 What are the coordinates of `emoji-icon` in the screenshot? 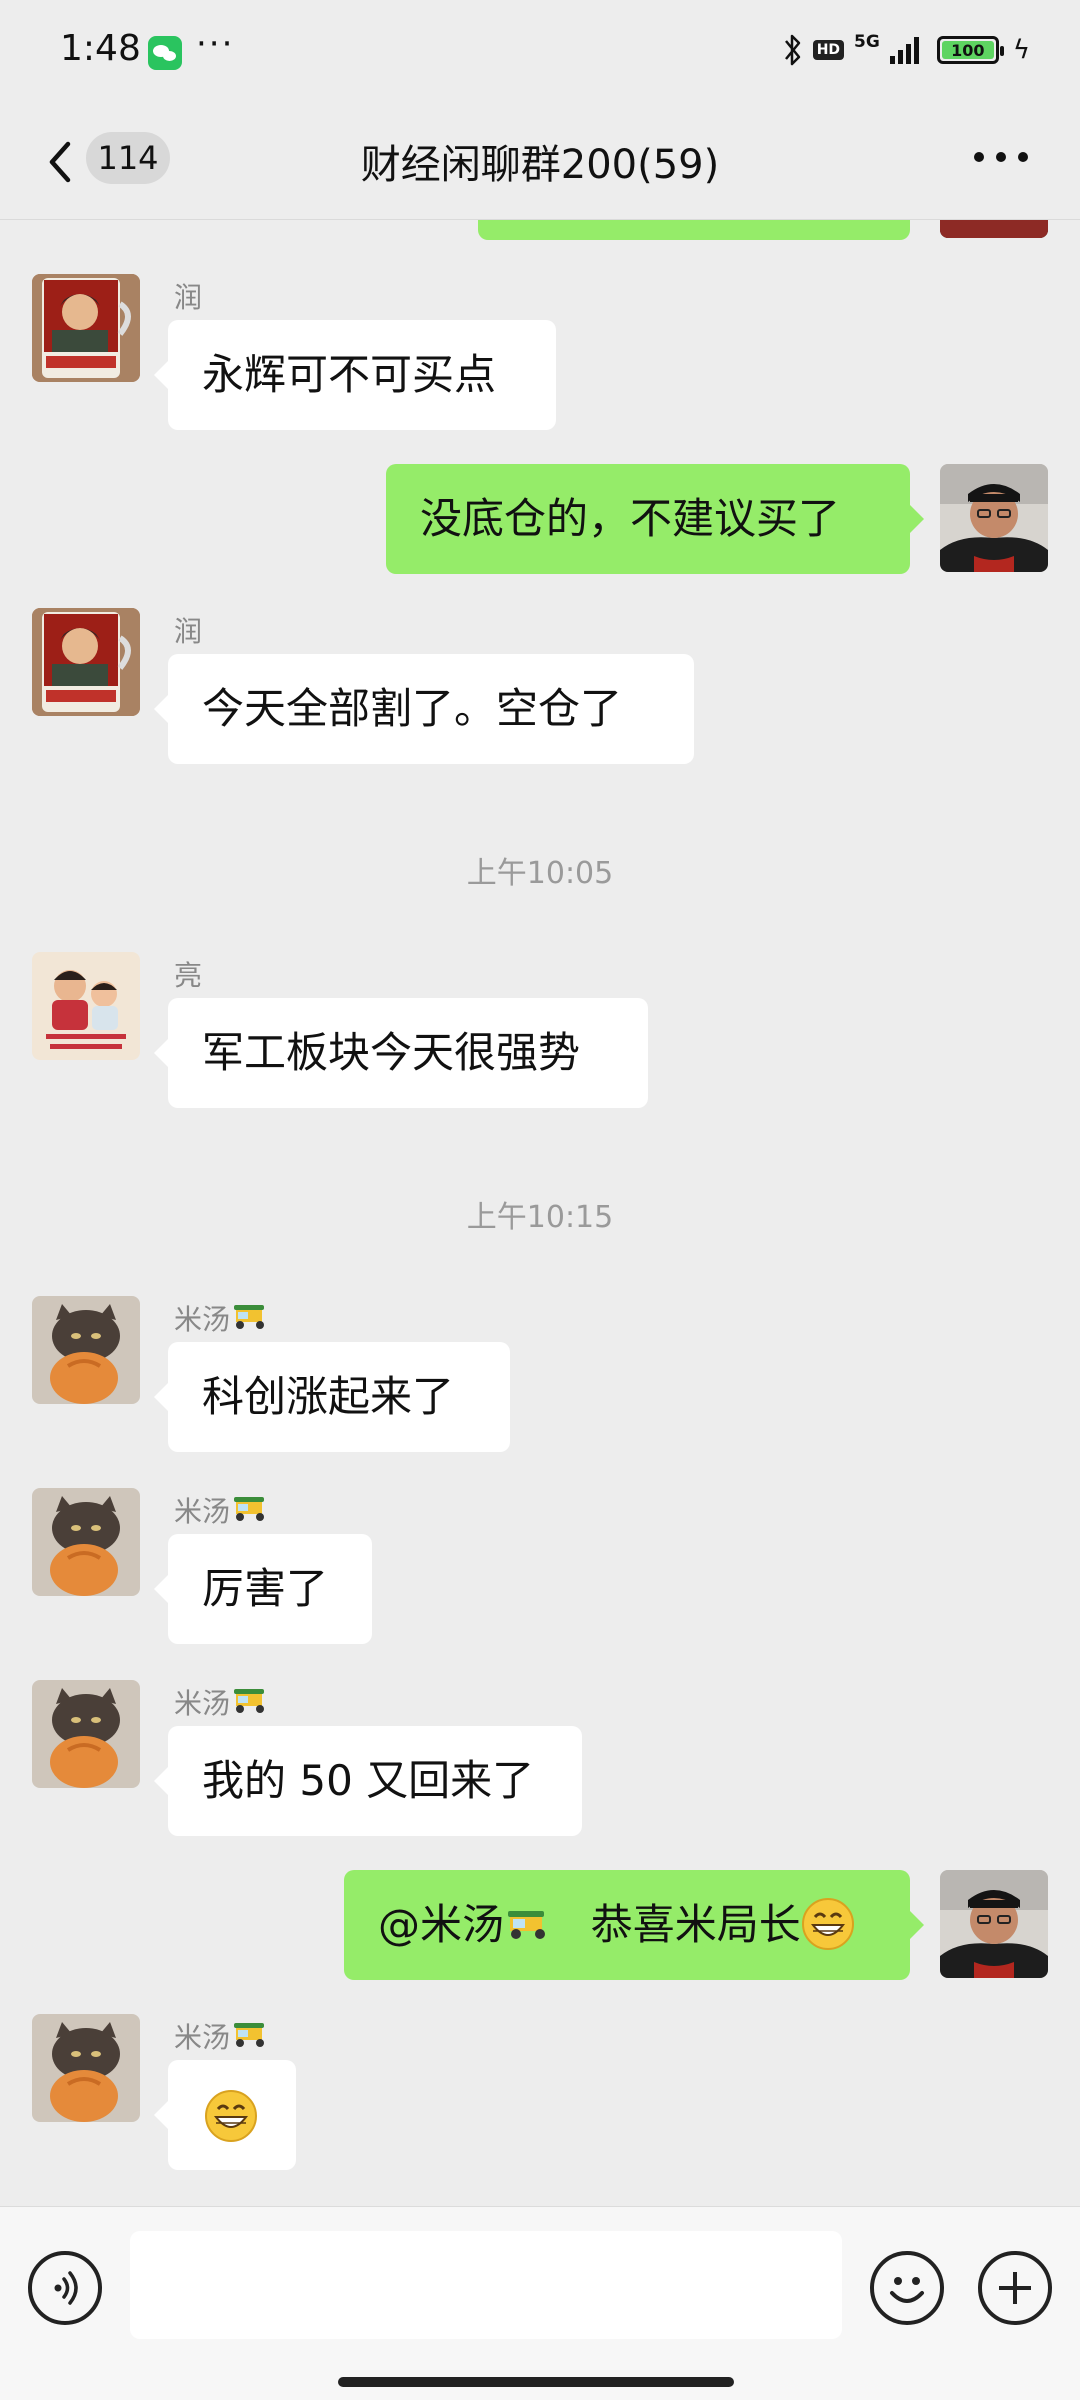 It's located at (907, 2288).